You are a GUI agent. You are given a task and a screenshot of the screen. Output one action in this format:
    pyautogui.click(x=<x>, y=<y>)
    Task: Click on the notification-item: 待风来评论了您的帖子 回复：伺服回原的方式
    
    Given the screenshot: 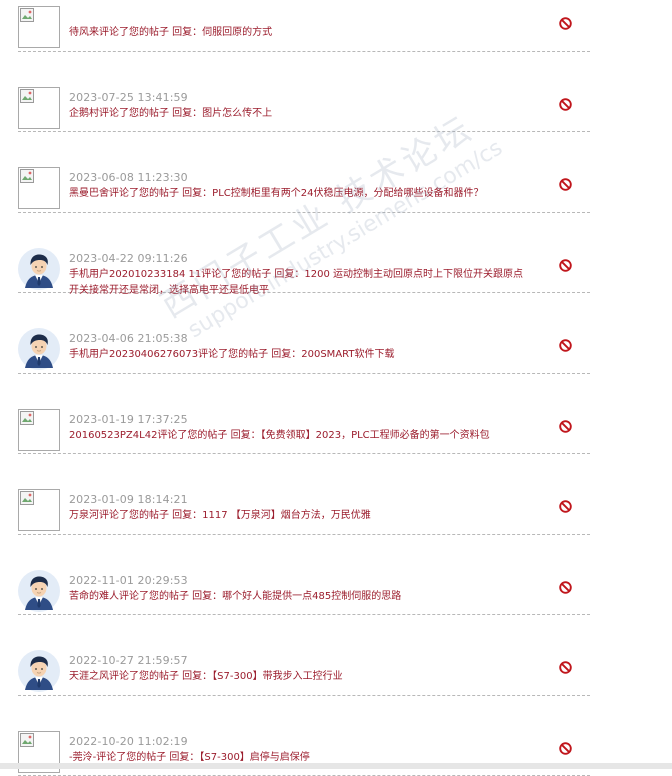 What is the action you would take?
    pyautogui.click(x=304, y=26)
    